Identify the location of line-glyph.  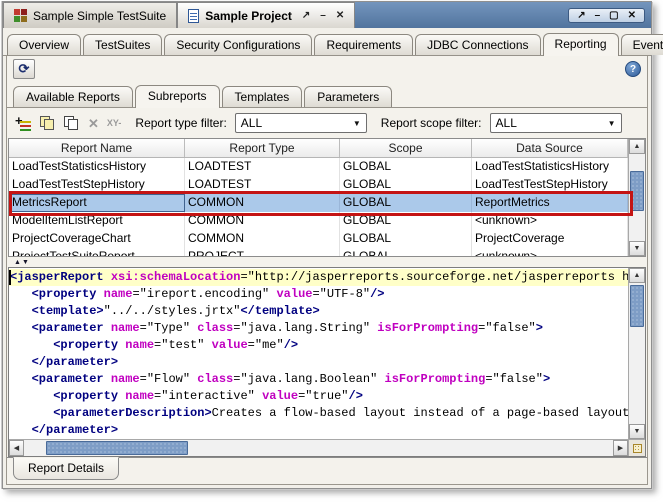
(25, 125).